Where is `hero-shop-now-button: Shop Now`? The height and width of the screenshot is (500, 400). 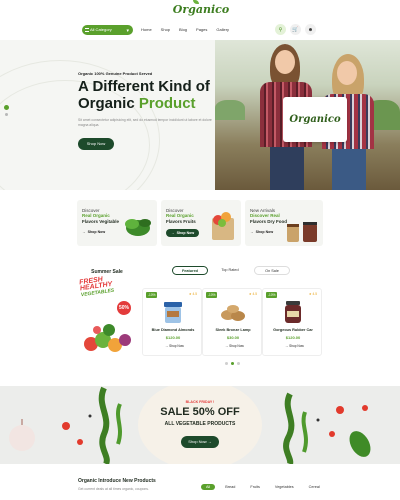 hero-shop-now-button: Shop Now is located at coordinates (96, 144).